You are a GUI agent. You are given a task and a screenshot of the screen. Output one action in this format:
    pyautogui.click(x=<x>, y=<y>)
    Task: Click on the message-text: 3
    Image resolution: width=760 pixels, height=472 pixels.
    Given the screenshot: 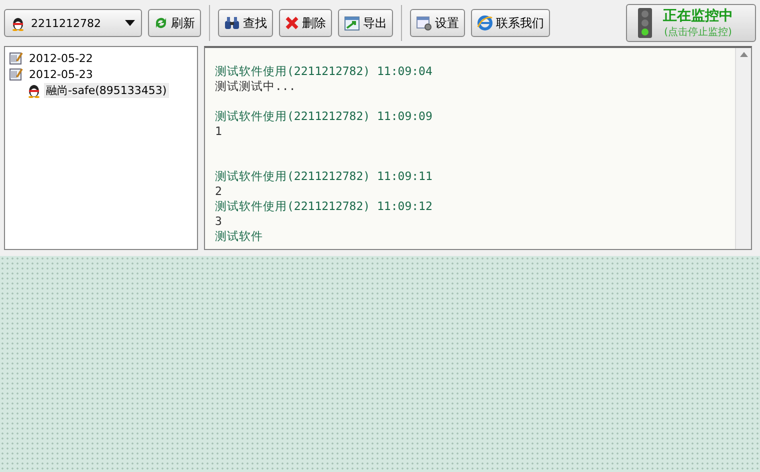 What is the action you would take?
    pyautogui.click(x=219, y=221)
    